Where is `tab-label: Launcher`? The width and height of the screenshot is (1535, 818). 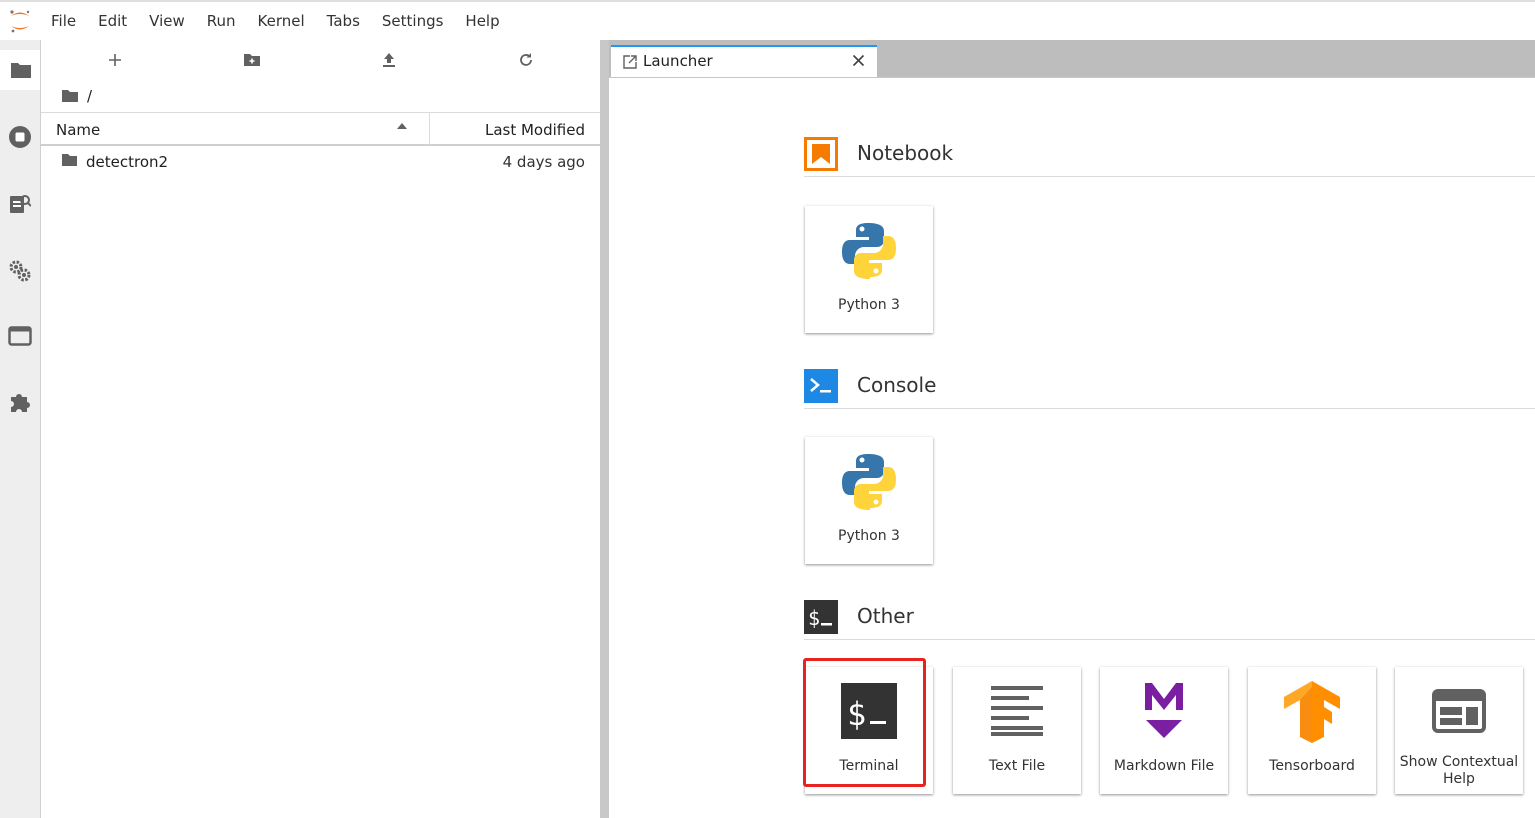
tab-label: Launcher is located at coordinates (678, 61).